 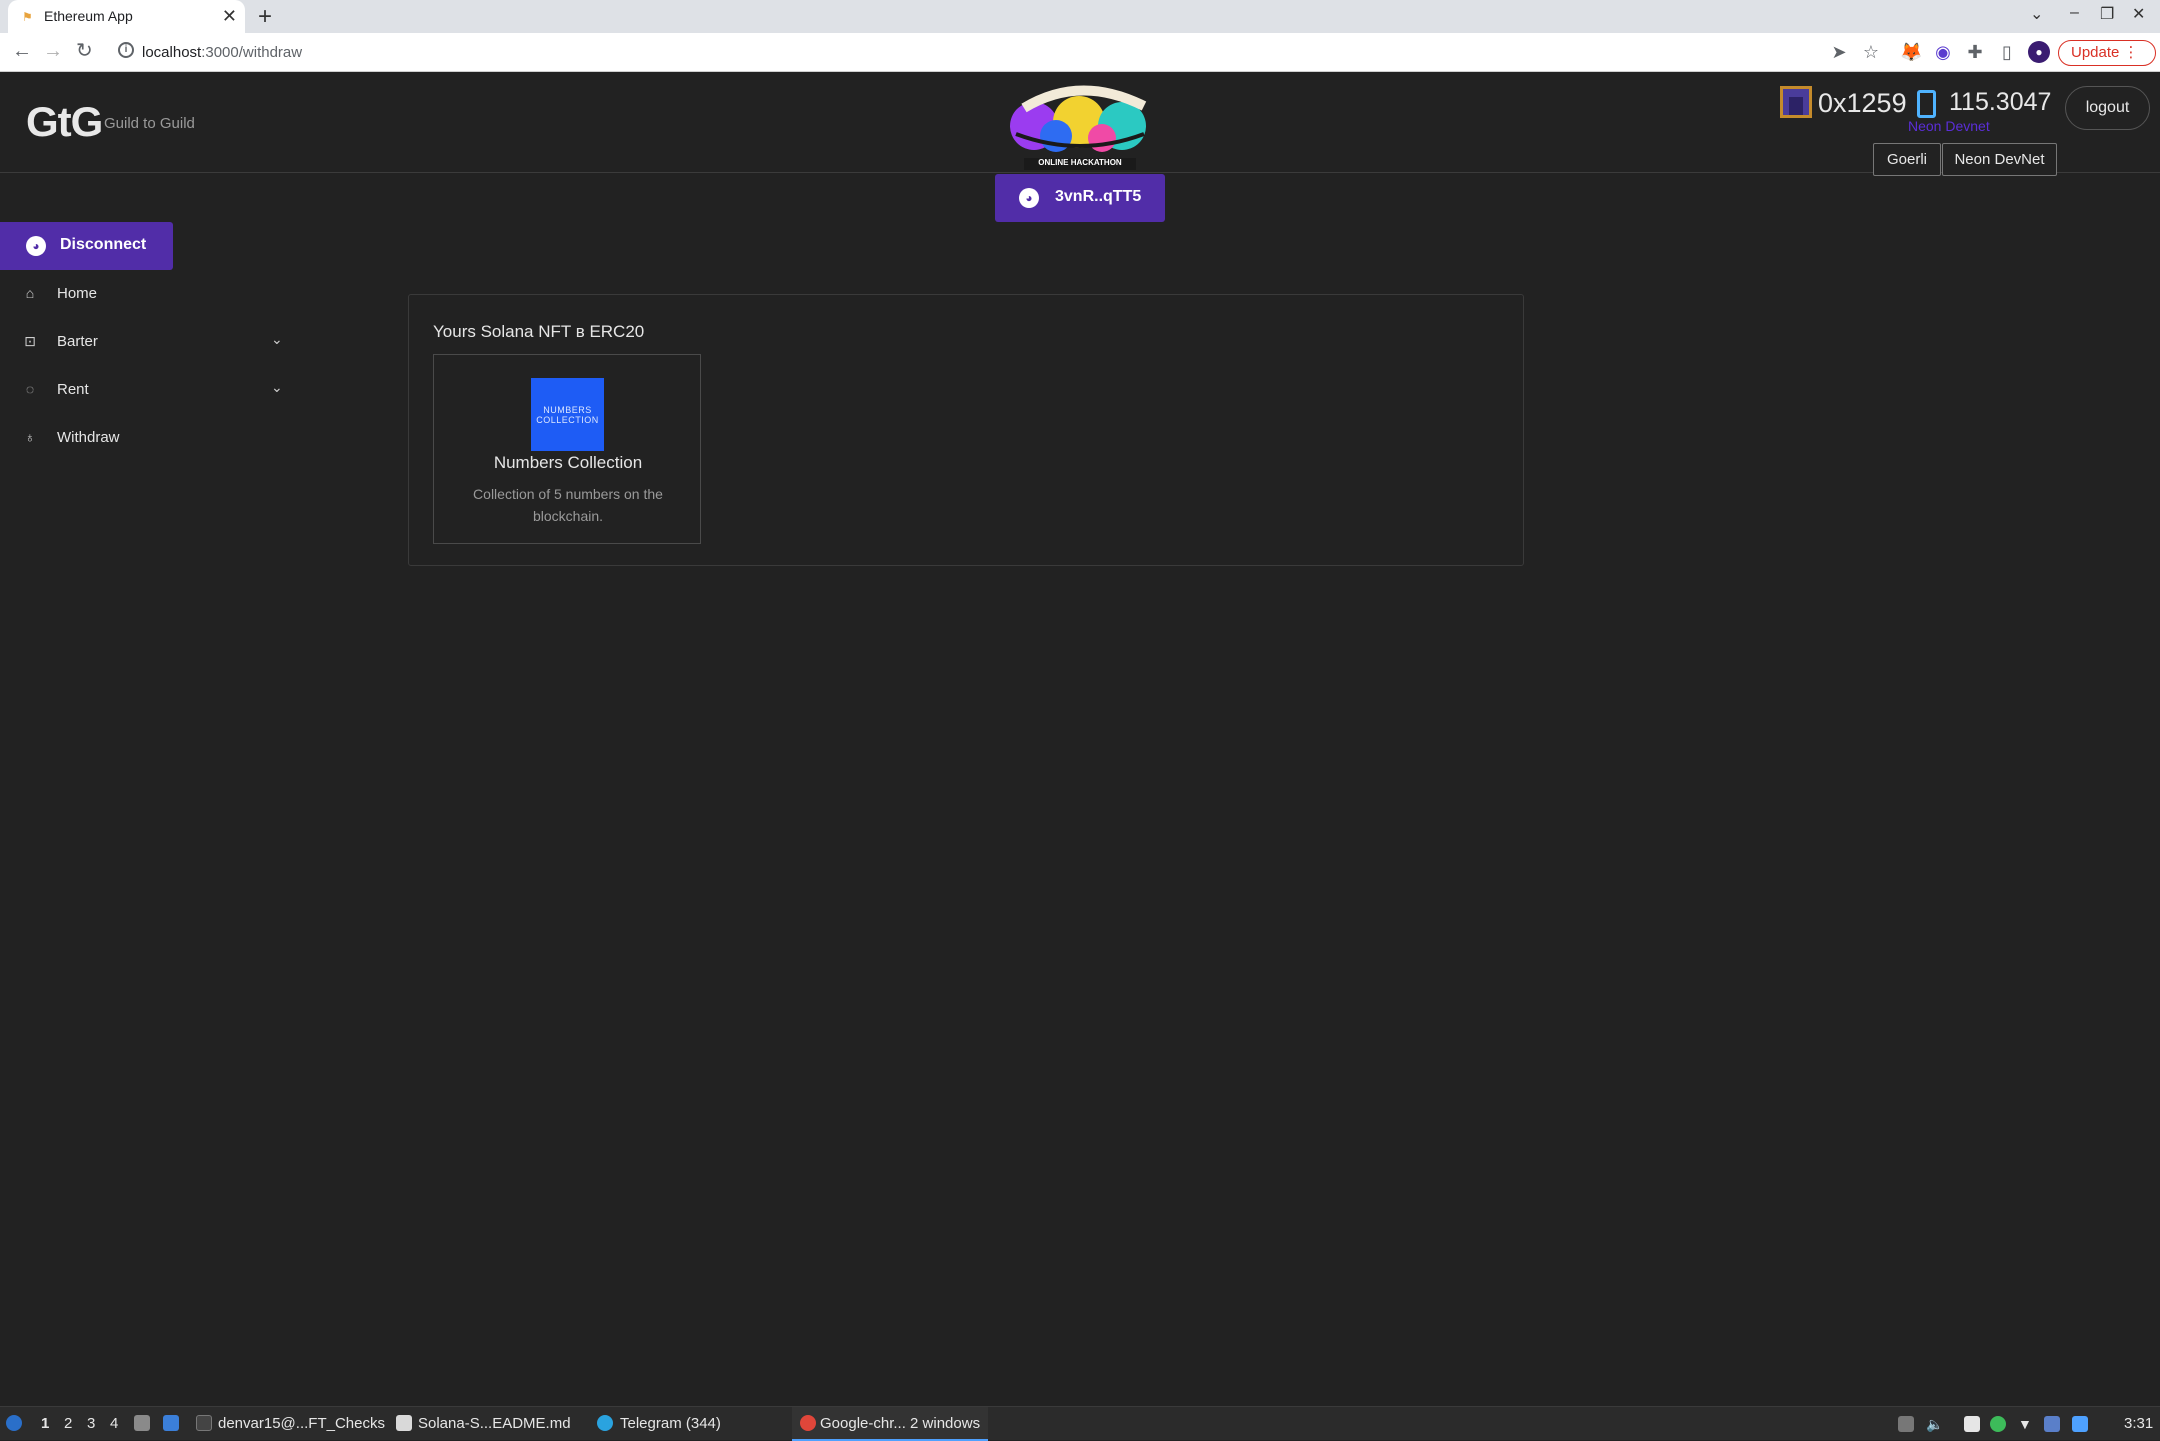 What do you see at coordinates (972, 53) in the screenshot?
I see `address-bar: i localhost:3000/withdraw` at bounding box center [972, 53].